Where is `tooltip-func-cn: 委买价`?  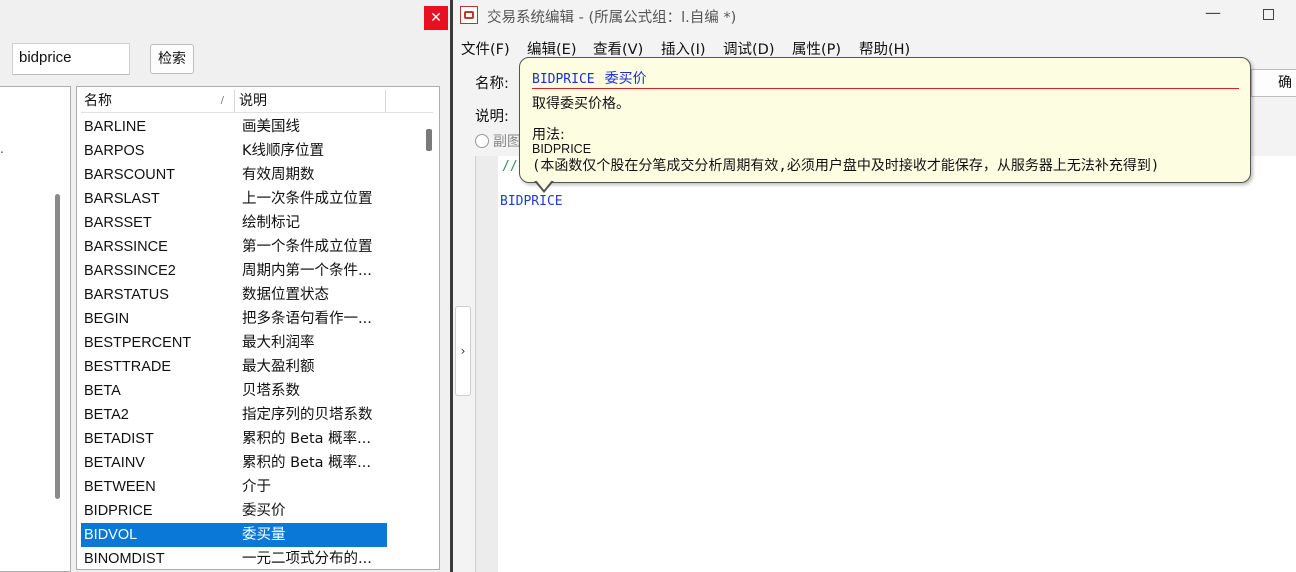
tooltip-func-cn: 委买价 is located at coordinates (625, 79).